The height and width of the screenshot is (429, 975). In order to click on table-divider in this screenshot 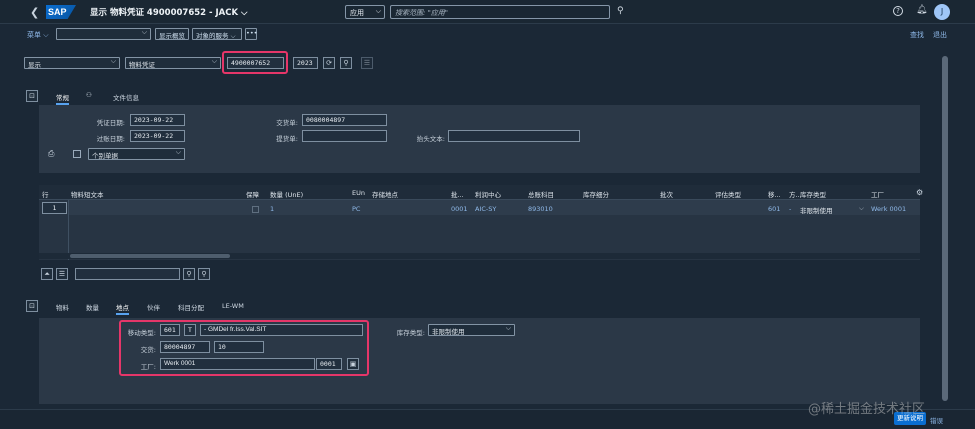, I will do `click(68, 230)`.